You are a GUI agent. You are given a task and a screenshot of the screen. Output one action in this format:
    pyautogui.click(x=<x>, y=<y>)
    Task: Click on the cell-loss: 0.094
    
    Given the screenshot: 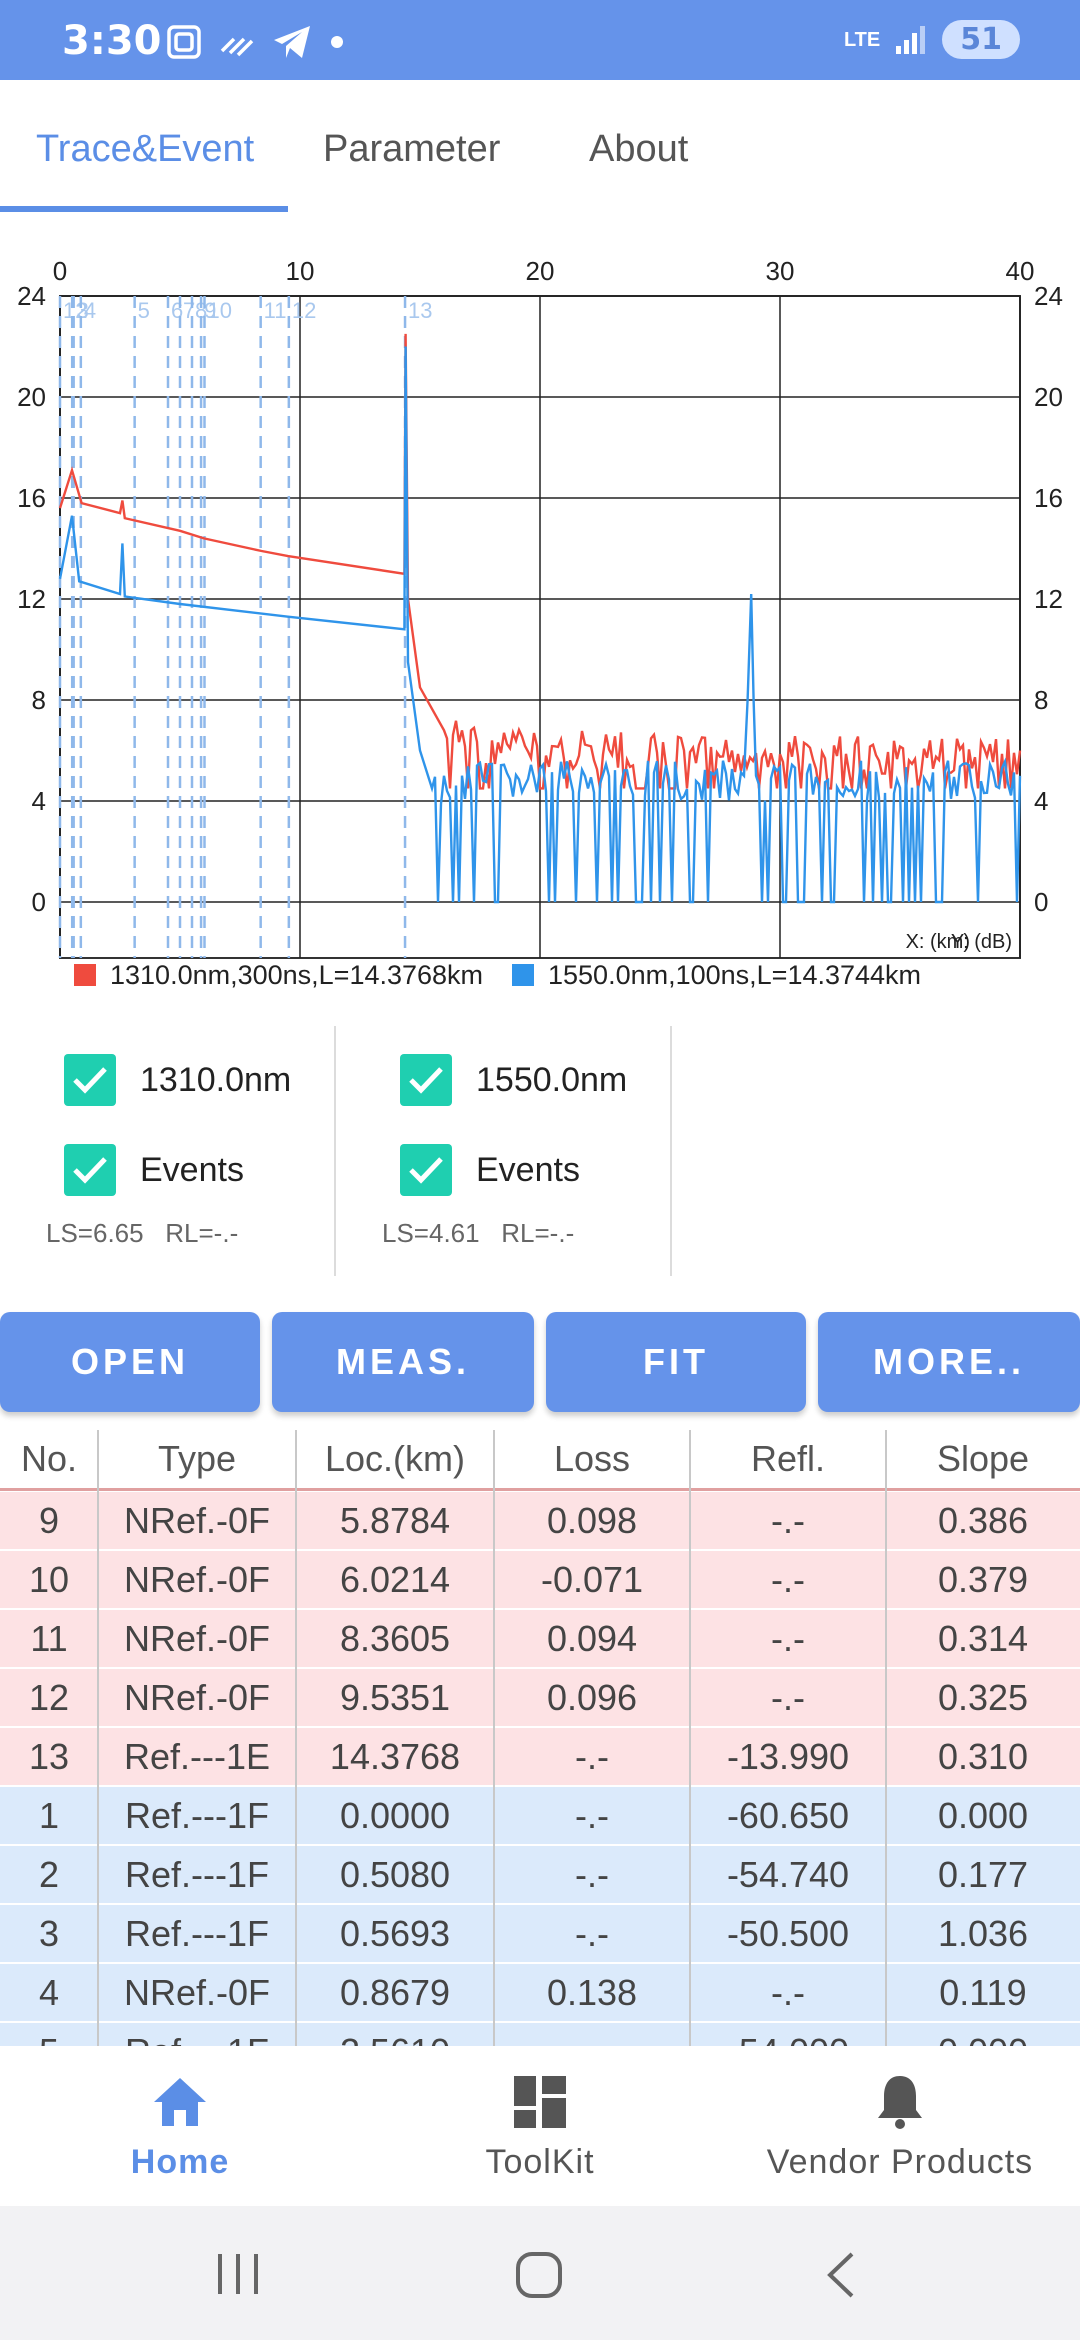 What is the action you would take?
    pyautogui.click(x=592, y=1638)
    